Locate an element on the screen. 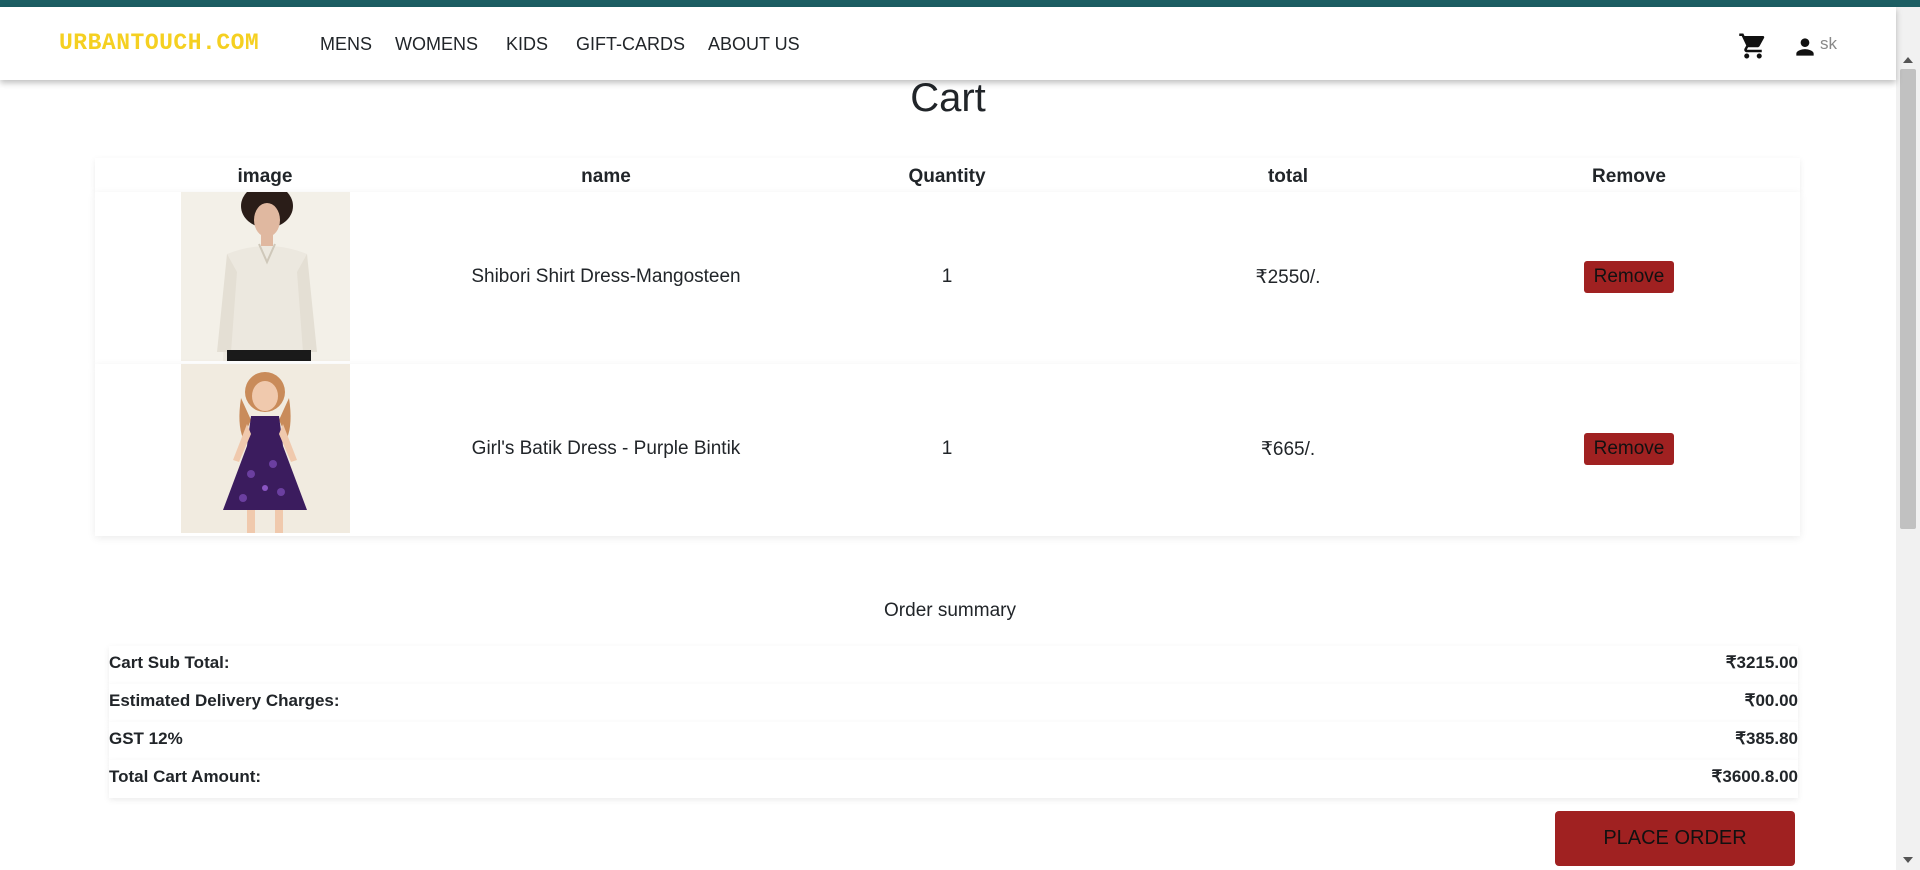 This screenshot has height=870, width=1920. user-name: sk is located at coordinates (1828, 44).